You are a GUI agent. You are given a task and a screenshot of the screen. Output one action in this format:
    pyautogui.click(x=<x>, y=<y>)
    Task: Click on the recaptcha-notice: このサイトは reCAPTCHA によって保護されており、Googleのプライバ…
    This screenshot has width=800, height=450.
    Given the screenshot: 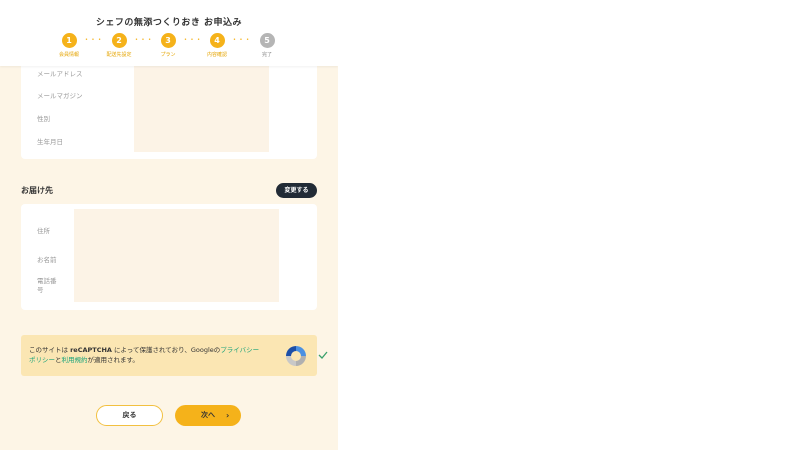 What is the action you would take?
    pyautogui.click(x=174, y=355)
    